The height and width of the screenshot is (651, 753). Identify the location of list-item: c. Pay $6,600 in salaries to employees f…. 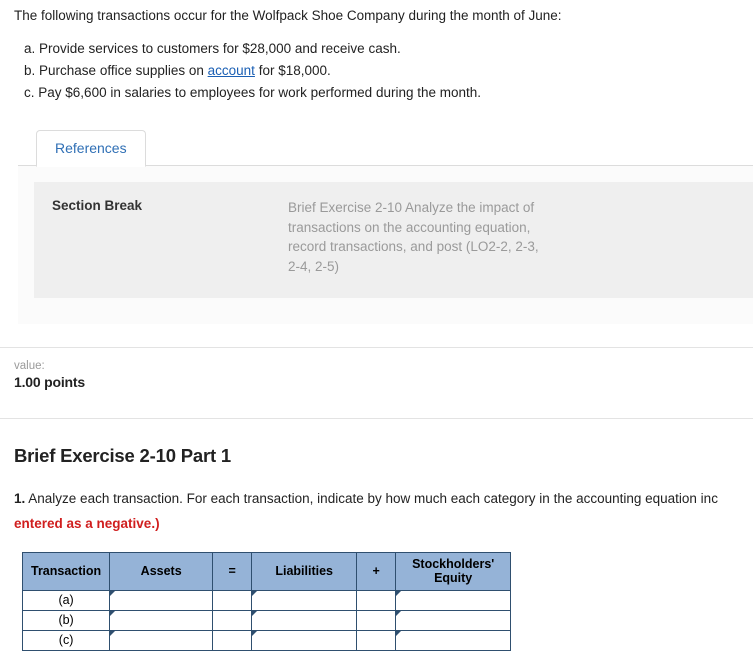
(381, 93).